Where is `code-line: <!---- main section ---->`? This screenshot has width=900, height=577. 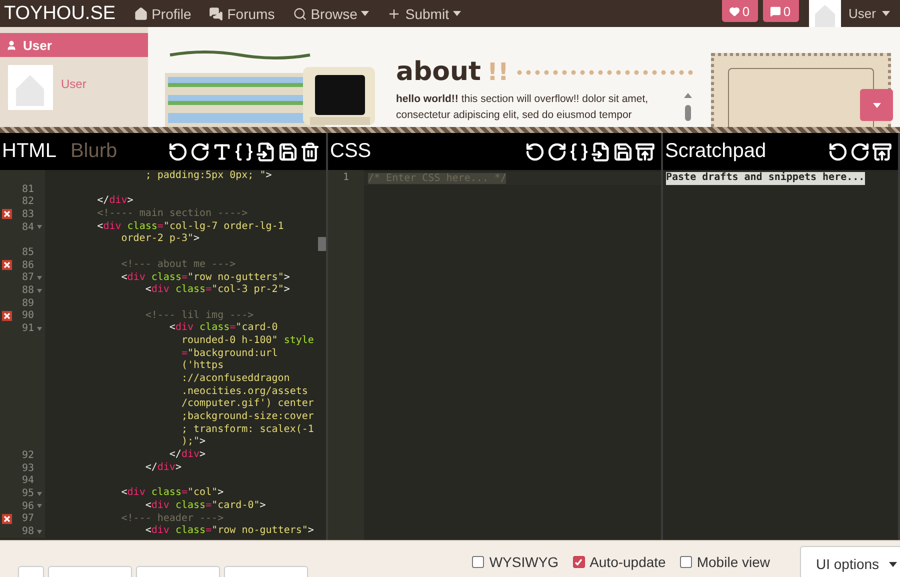 code-line: <!---- main section ----> is located at coordinates (172, 214).